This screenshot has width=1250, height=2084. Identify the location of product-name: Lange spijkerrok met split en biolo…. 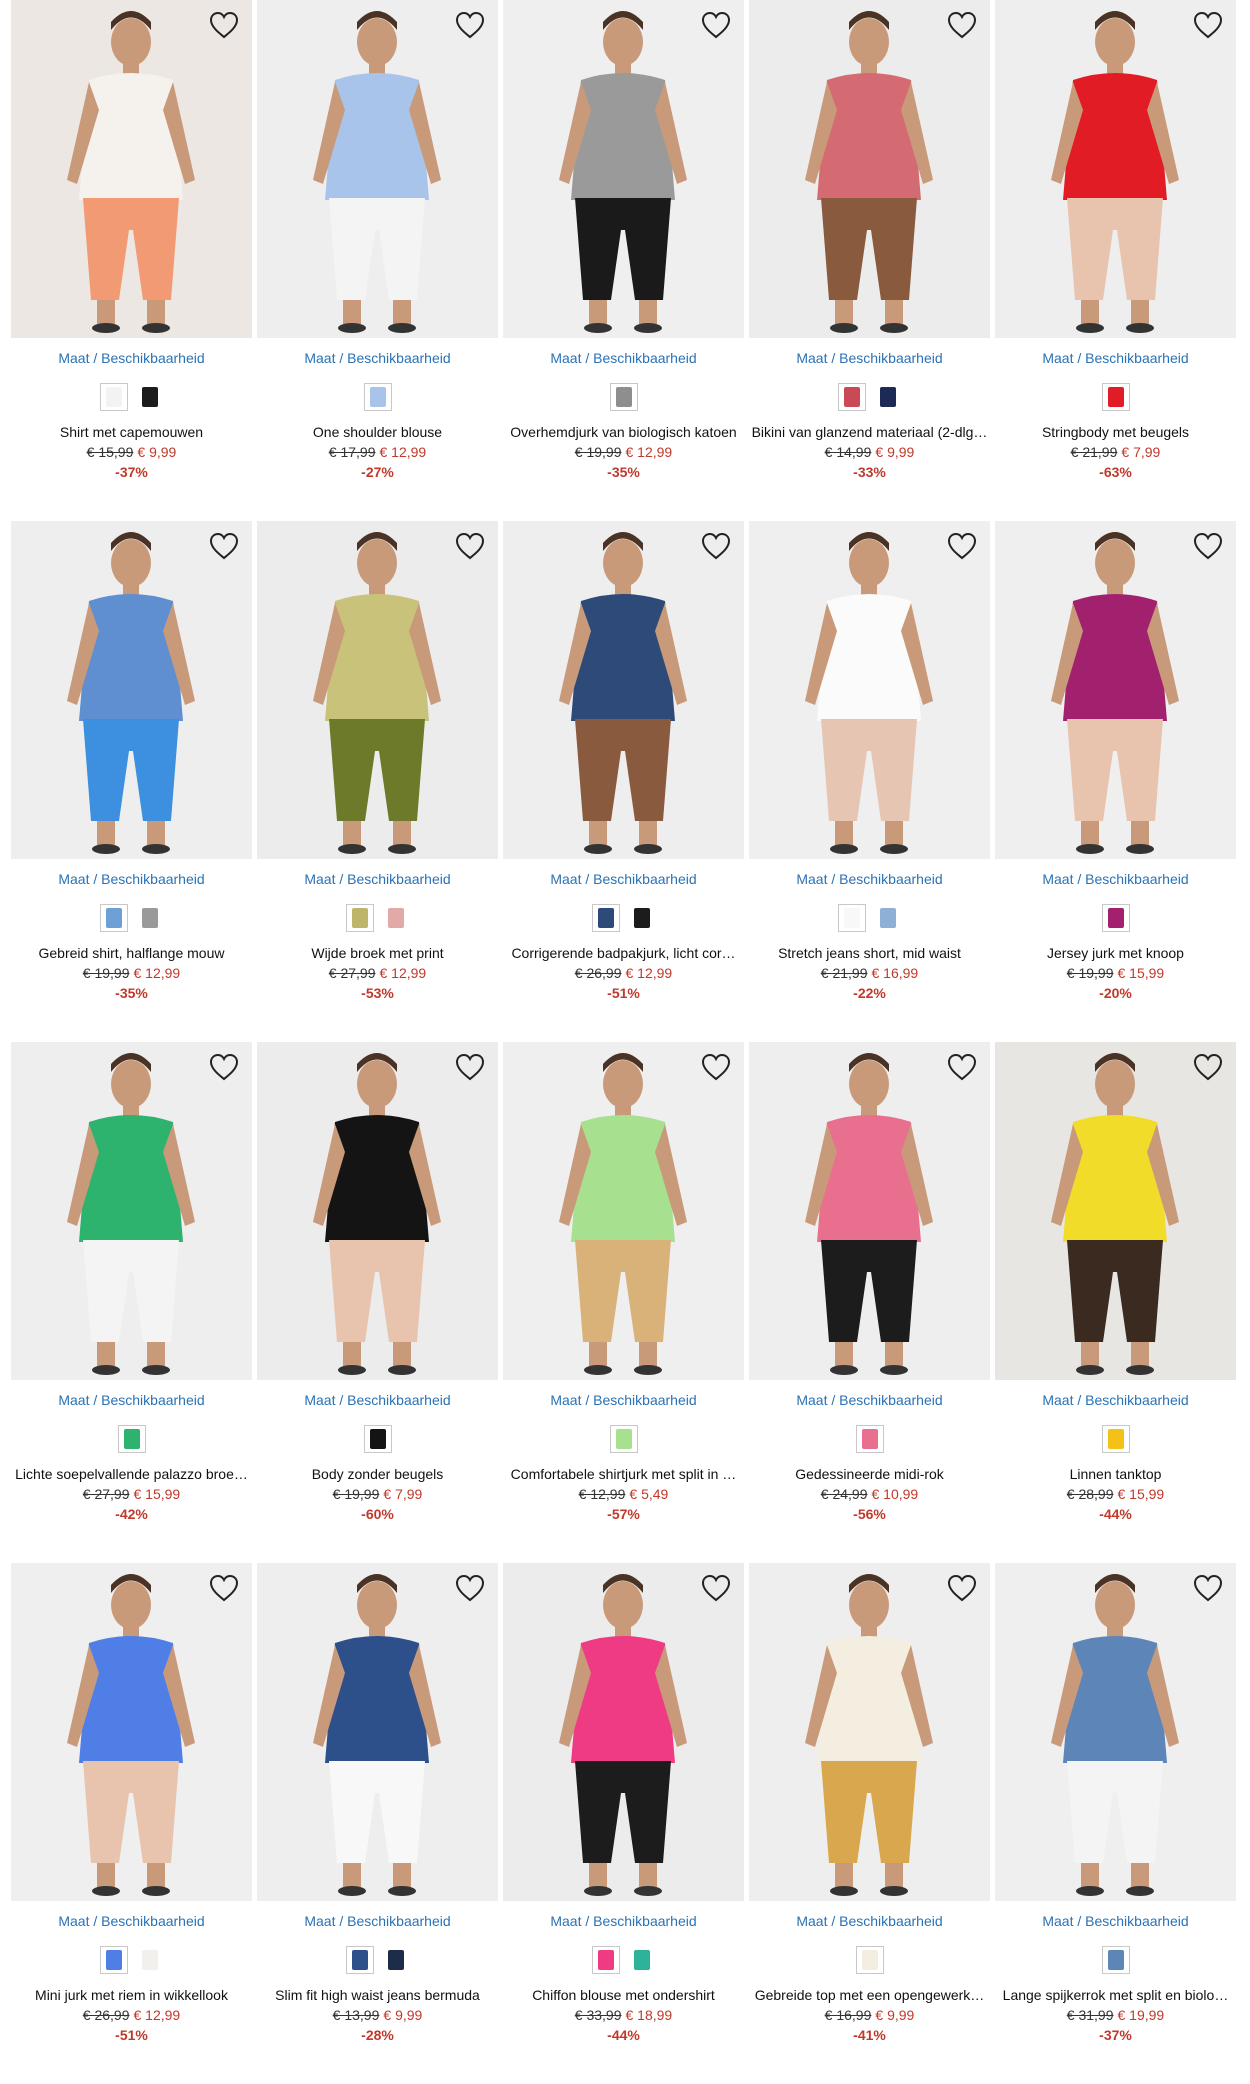
(1115, 1995).